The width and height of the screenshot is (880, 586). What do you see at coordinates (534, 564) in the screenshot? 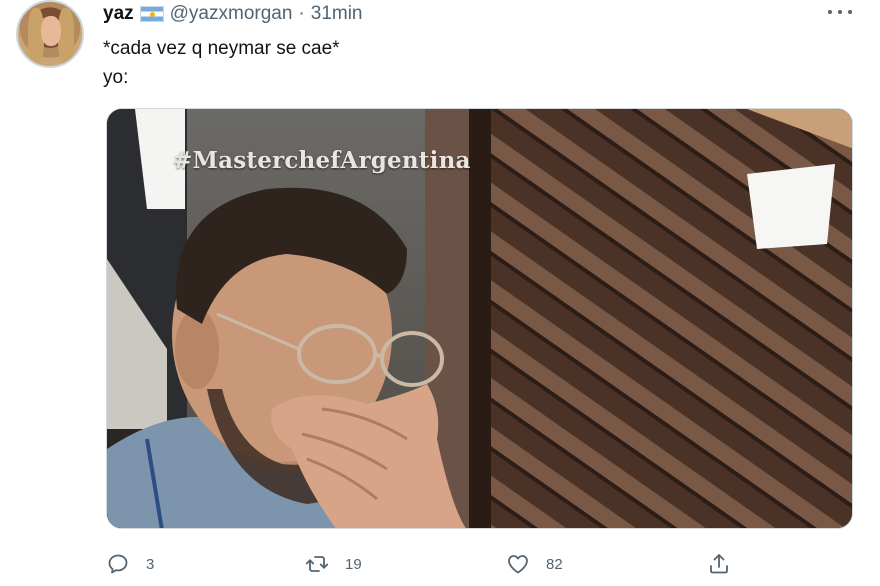
I see `like-button: 82` at bounding box center [534, 564].